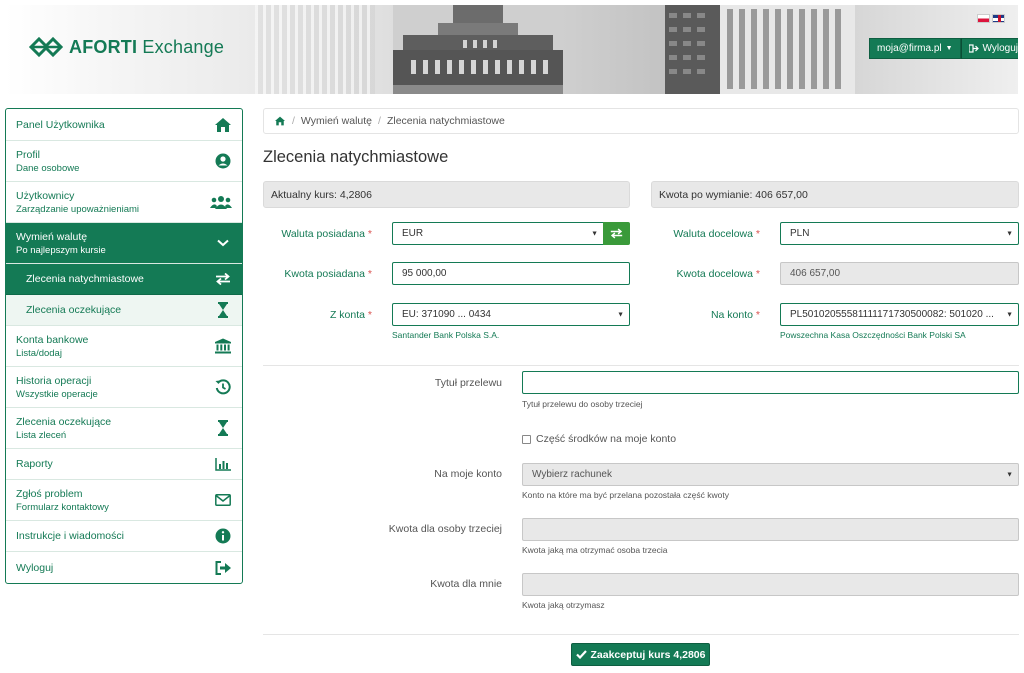 The width and height of the screenshot is (1024, 673). Describe the element at coordinates (64, 421) in the screenshot. I see `sidebar-item-label: Zlecenia oczekujące` at that location.